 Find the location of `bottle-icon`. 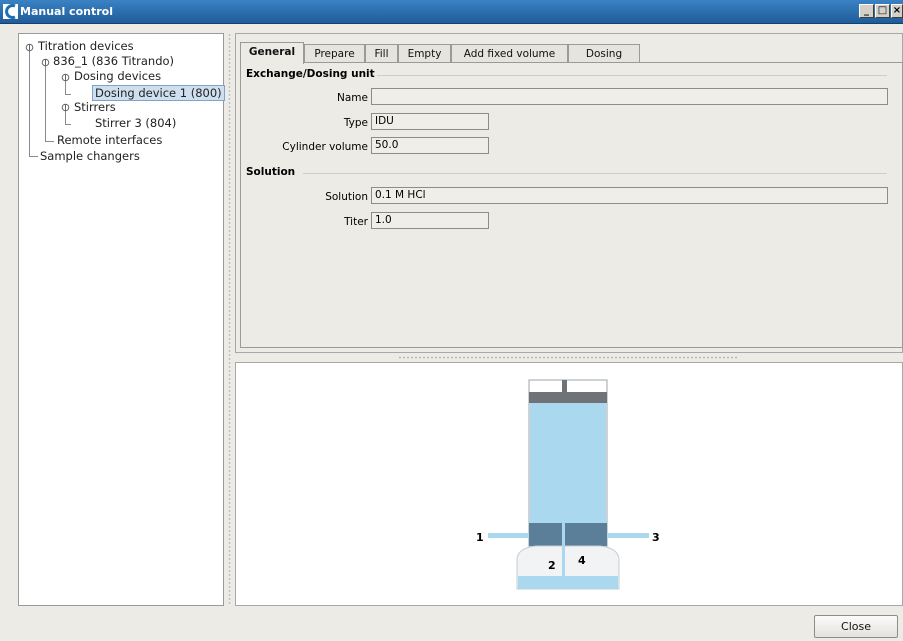

bottle-icon is located at coordinates (568, 567).